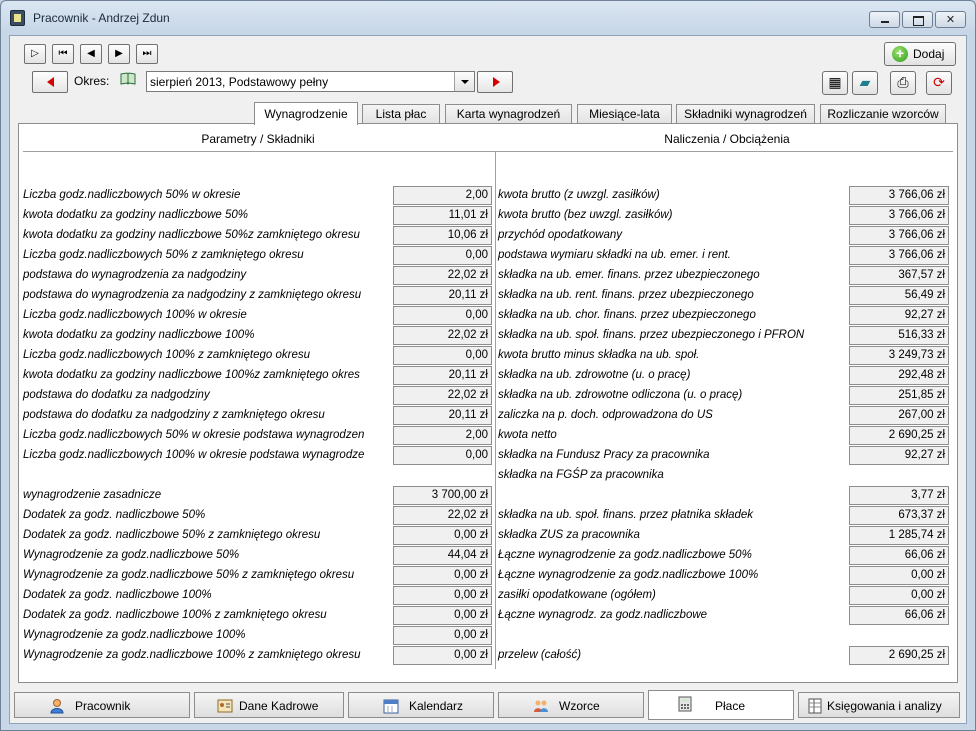 The height and width of the screenshot is (731, 976). I want to click on row-value-field: 251,85 zł, so click(899, 395).